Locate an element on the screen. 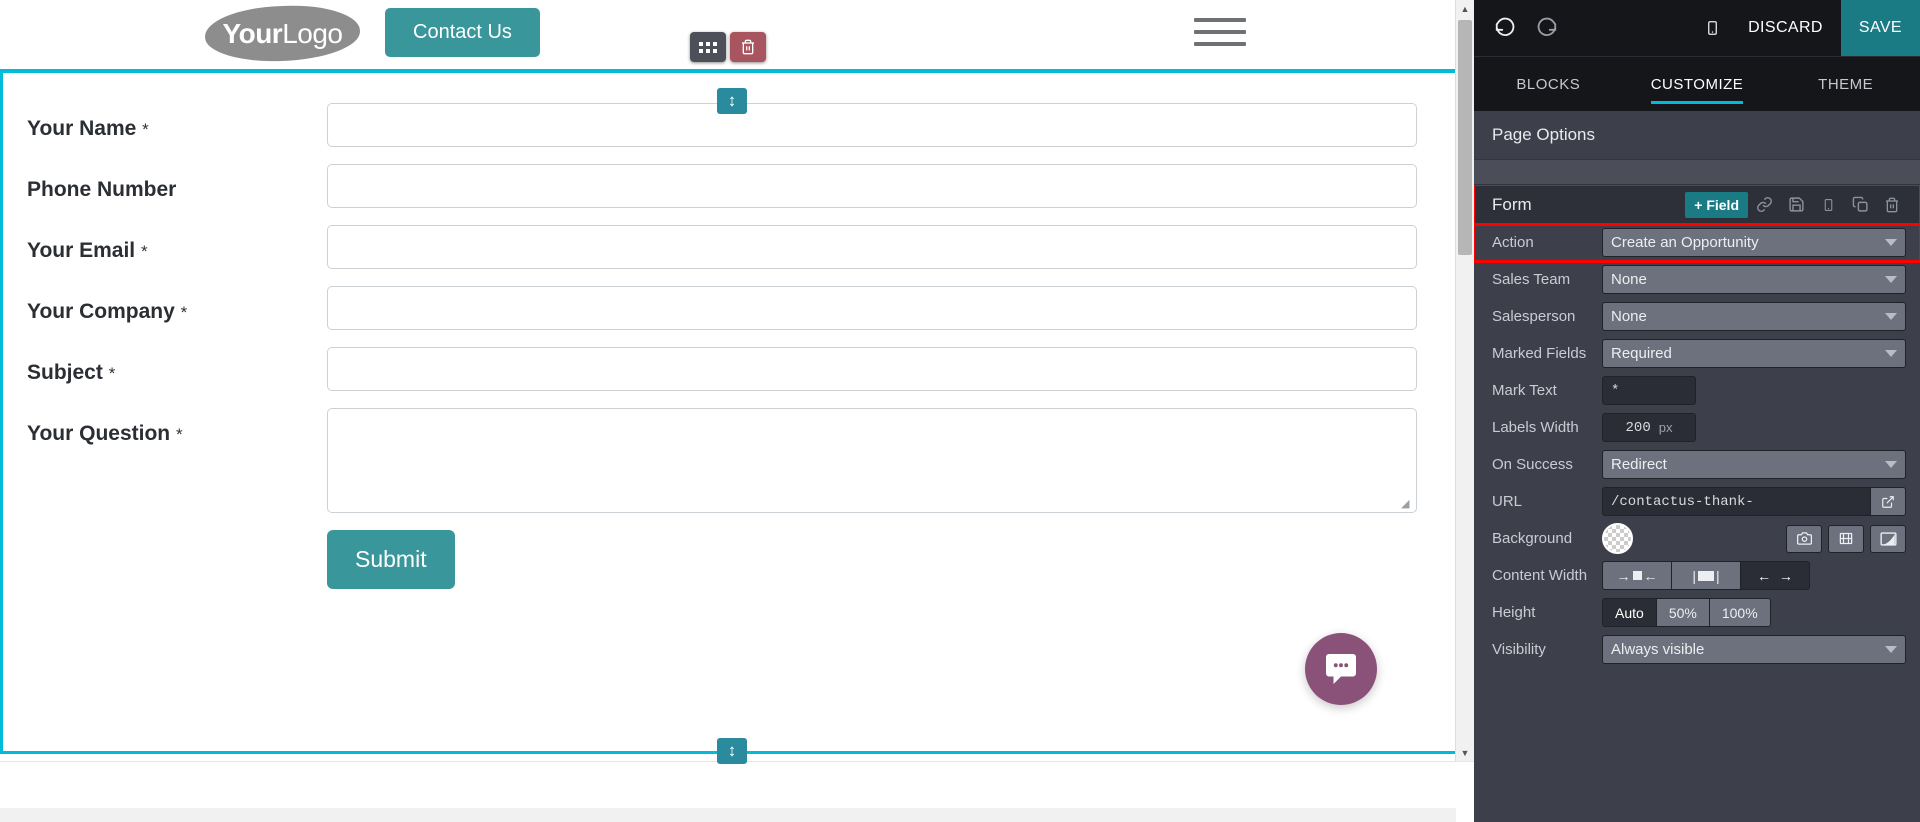 The image size is (1920, 822). labels-width-input: 200 px is located at coordinates (1649, 427).